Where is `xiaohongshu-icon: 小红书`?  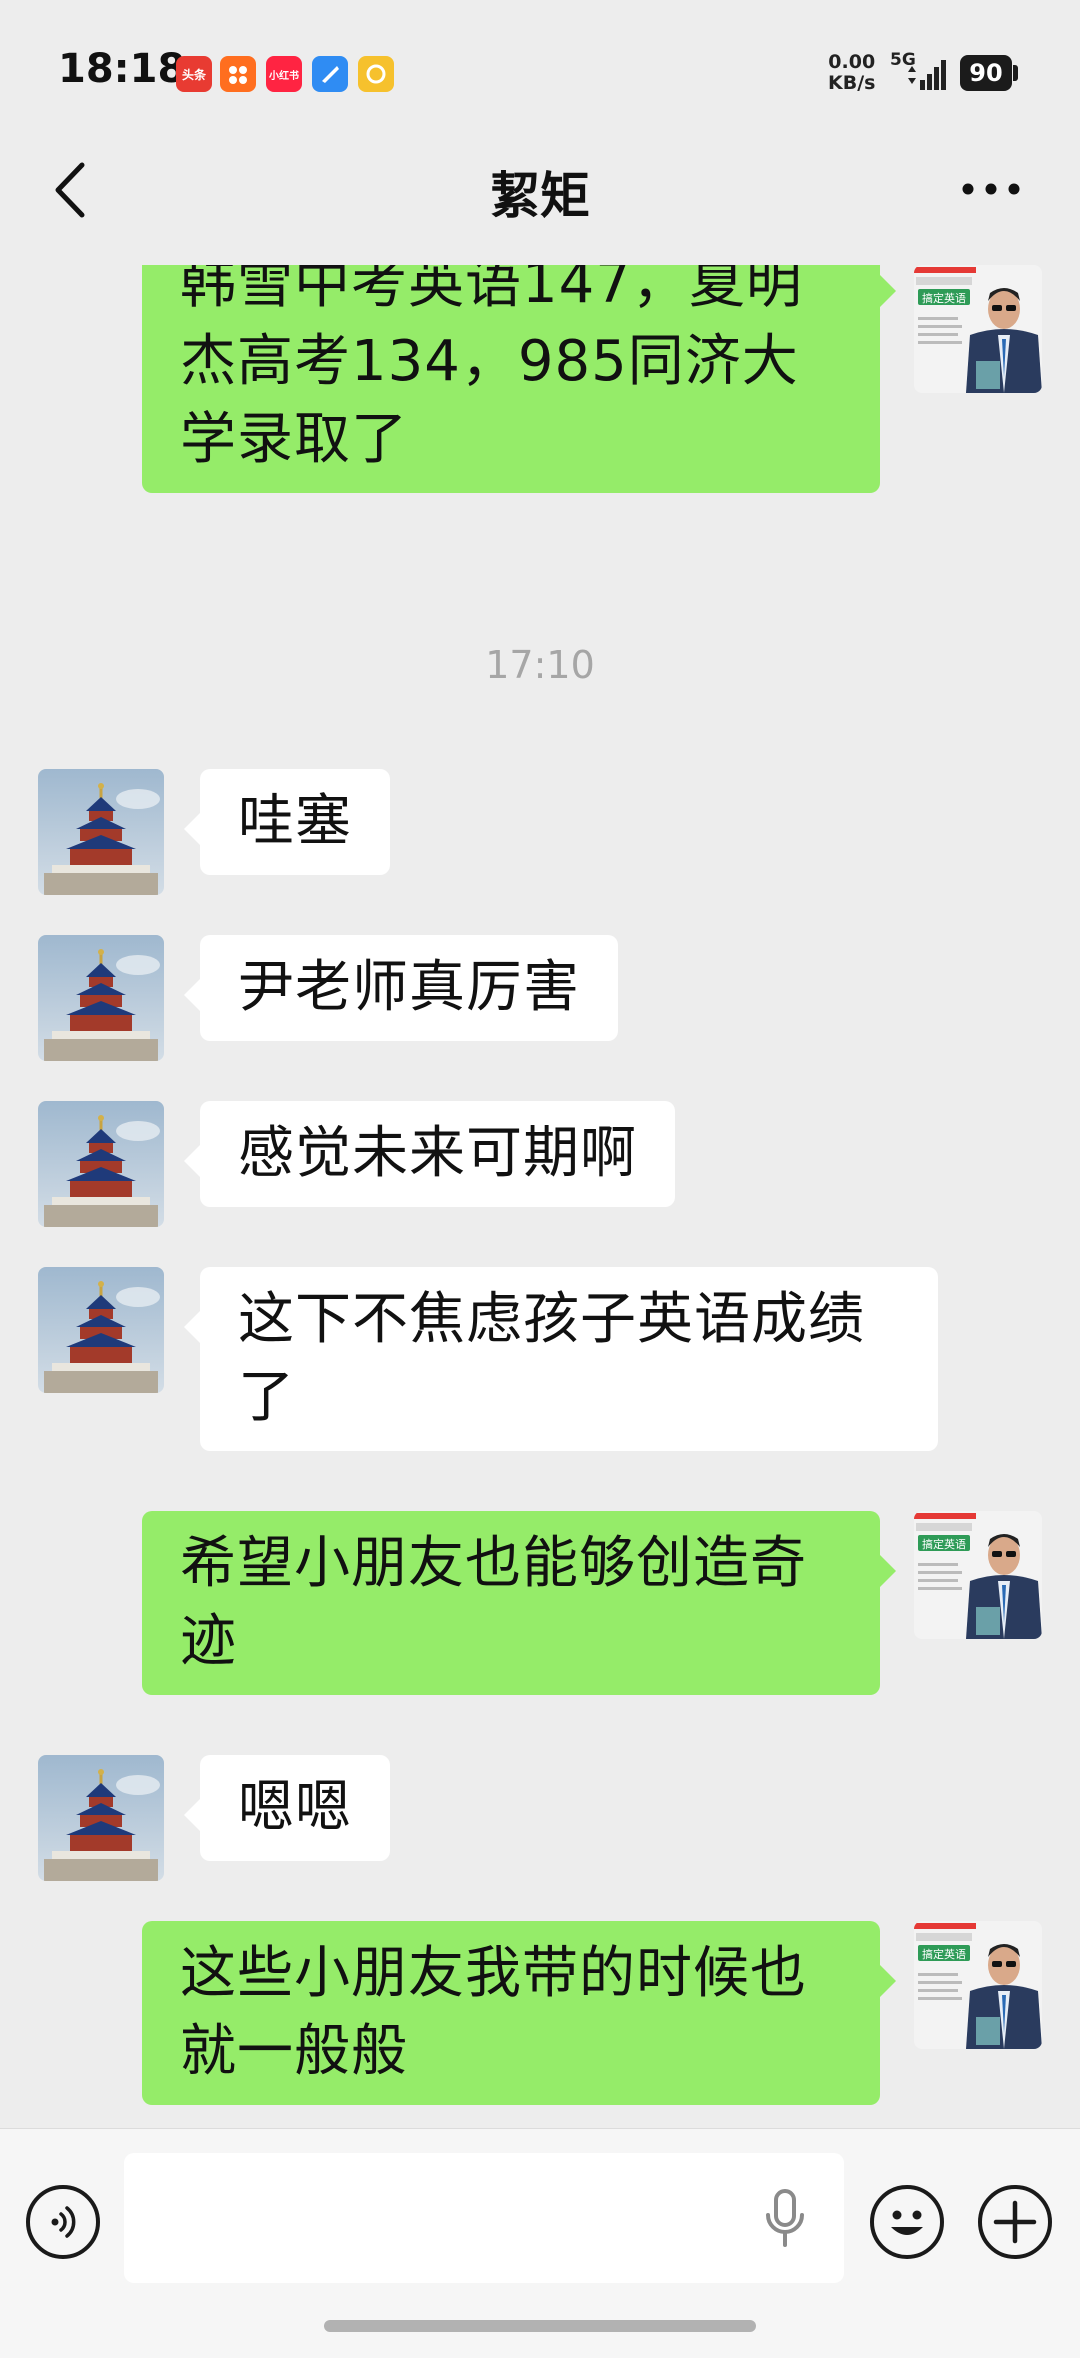
xiaohongshu-icon: 小红书 is located at coordinates (284, 74).